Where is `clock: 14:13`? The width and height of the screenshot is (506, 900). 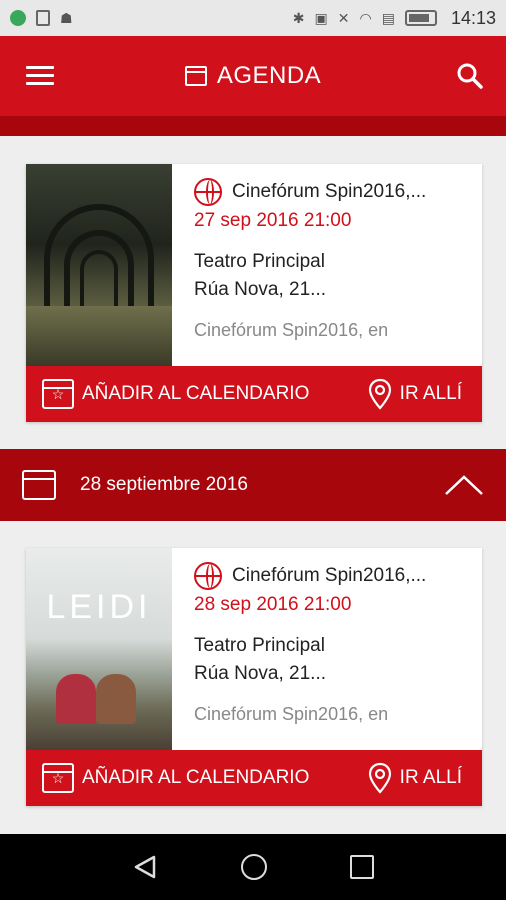
clock: 14:13 is located at coordinates (473, 17).